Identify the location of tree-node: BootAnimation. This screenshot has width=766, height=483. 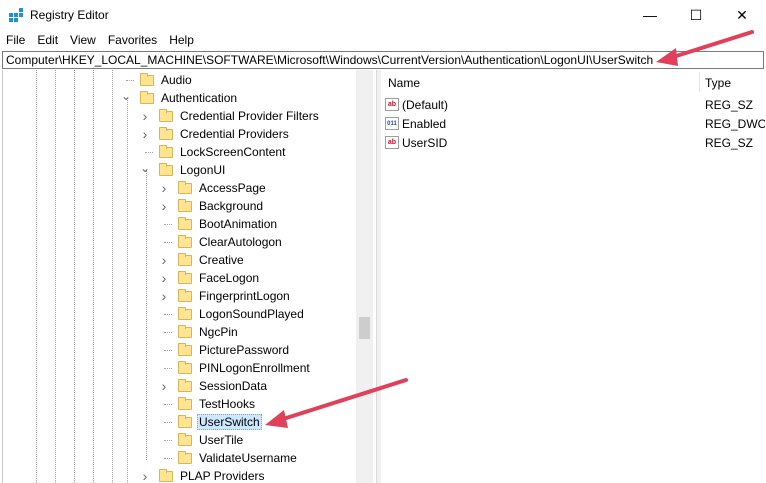
(228, 224).